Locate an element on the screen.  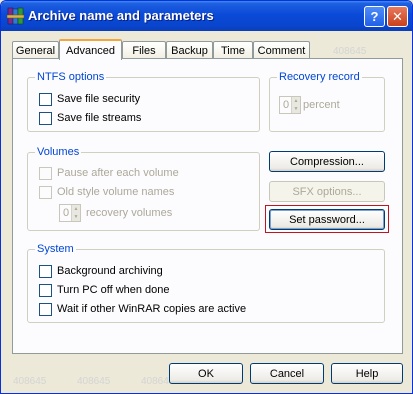
recovery-percent-label: percent is located at coordinates (321, 105).